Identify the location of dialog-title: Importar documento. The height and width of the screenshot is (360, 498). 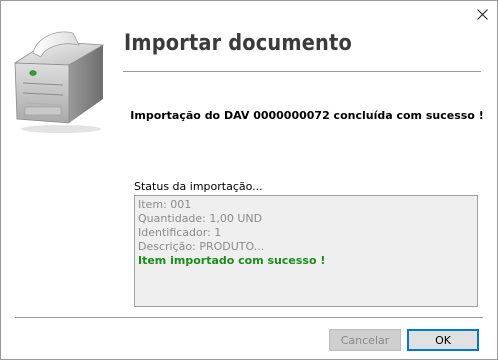
(238, 43).